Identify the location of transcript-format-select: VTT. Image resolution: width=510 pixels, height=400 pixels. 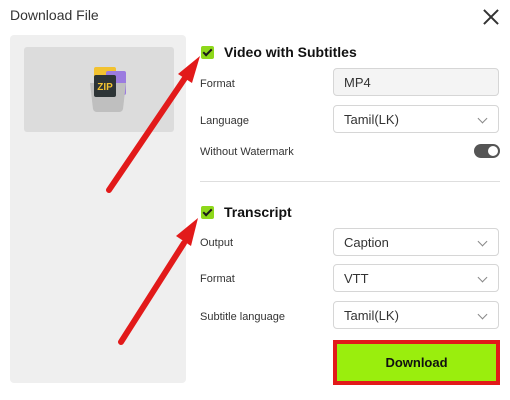
(416, 278).